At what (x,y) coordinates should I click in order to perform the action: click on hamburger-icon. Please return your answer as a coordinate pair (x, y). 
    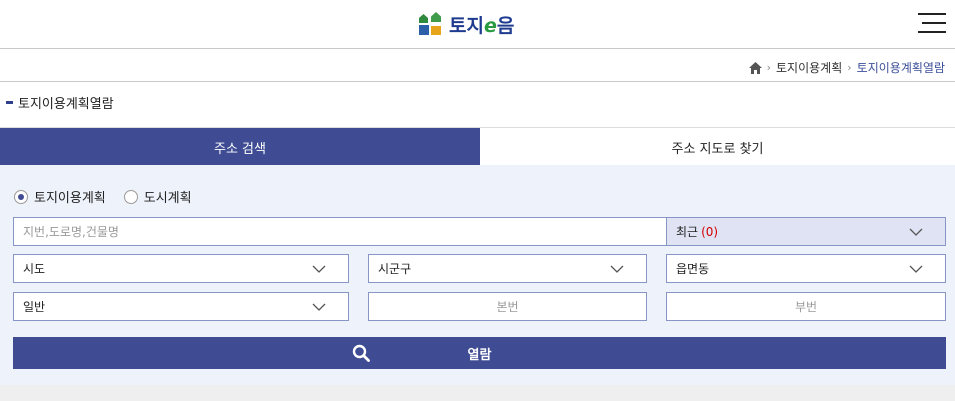
    Looking at the image, I should click on (932, 23).